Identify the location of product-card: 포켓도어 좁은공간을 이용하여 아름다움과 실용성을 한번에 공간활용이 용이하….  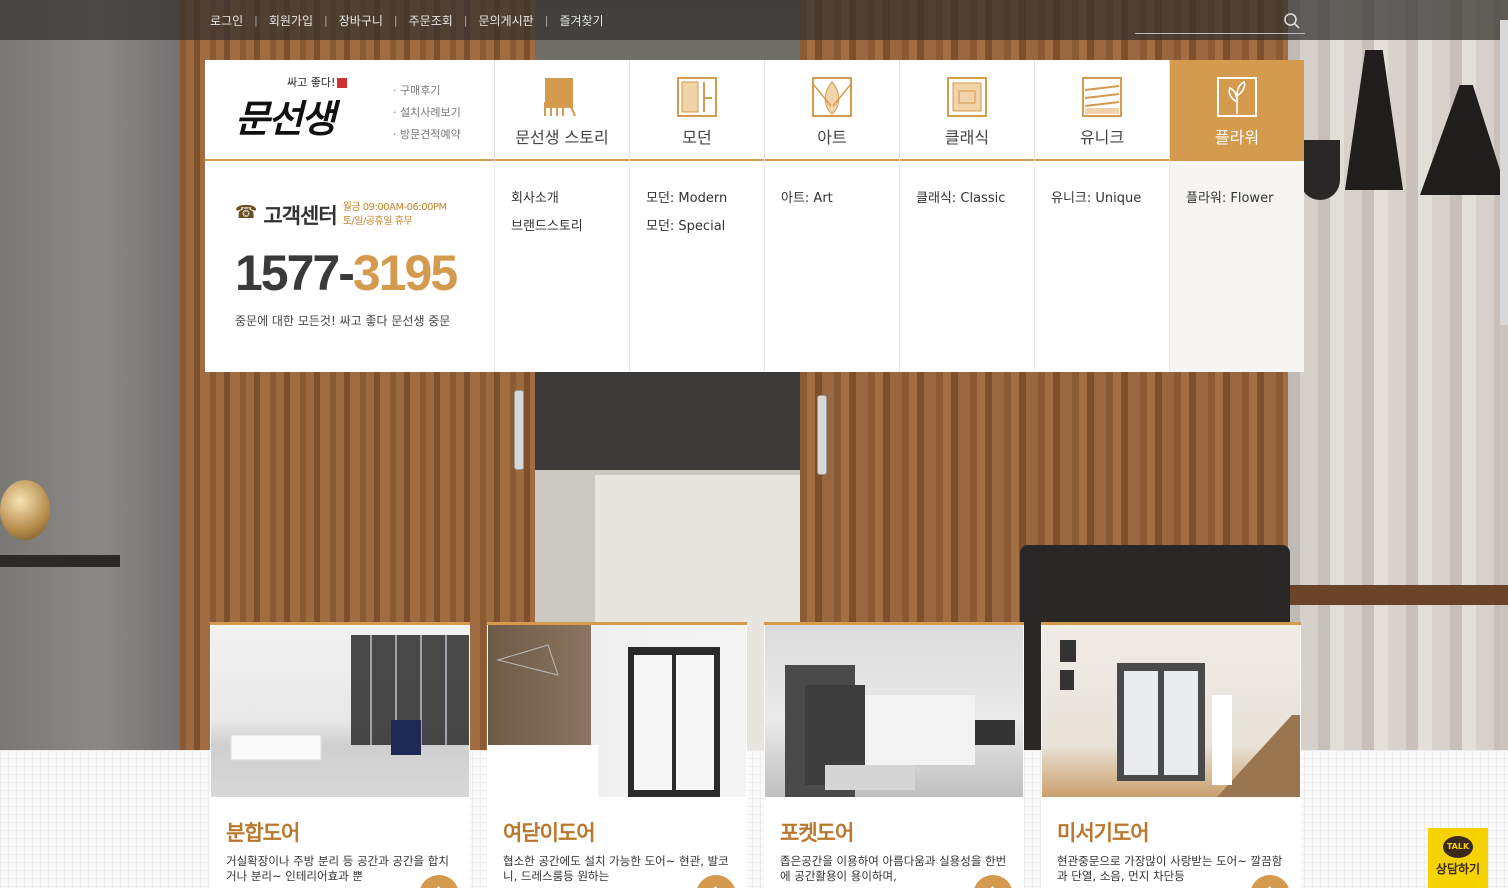
(894, 755).